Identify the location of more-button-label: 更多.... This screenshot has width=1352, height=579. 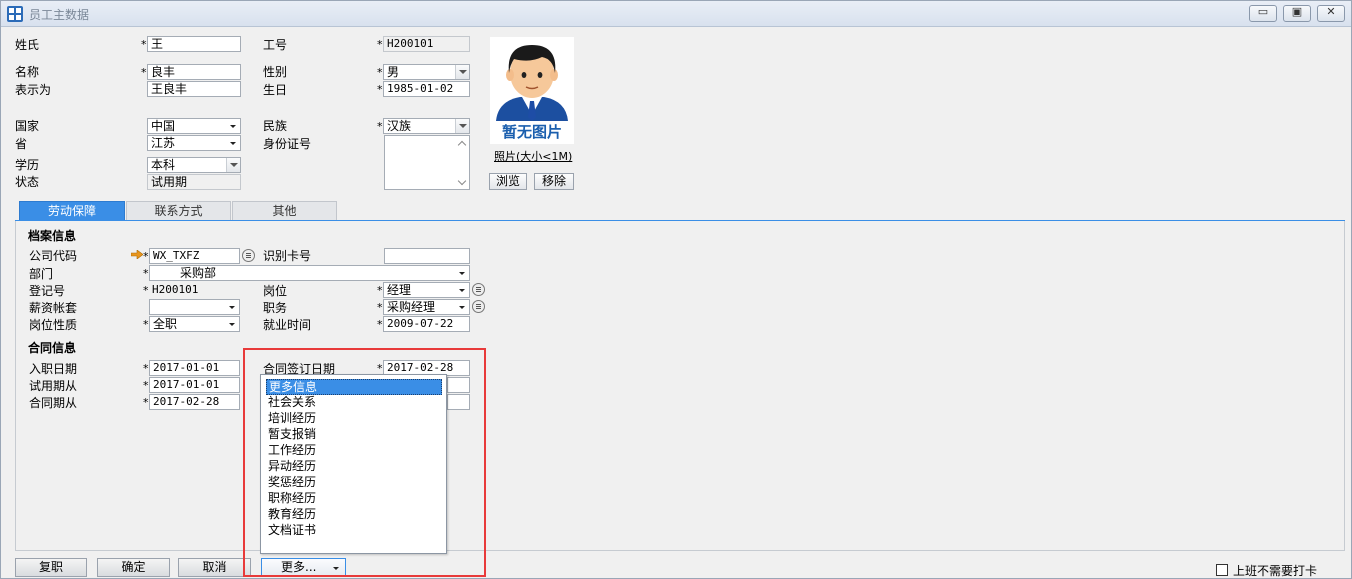
(299, 567).